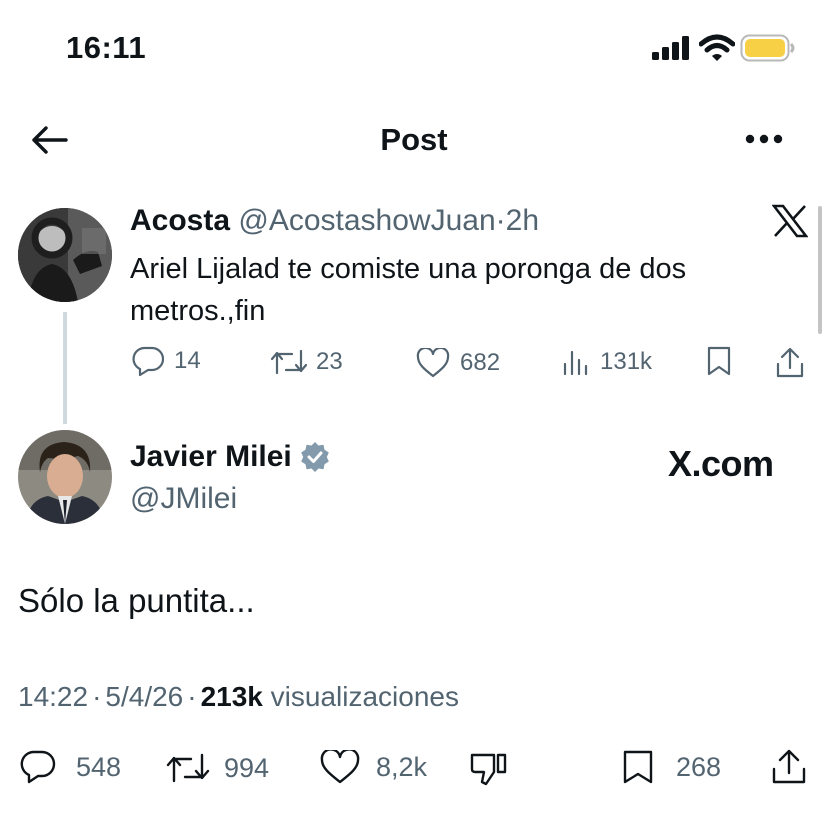  I want to click on tweet-meta: 14:22 · 5/4/26 · 213k visualizaciones, so click(238, 697).